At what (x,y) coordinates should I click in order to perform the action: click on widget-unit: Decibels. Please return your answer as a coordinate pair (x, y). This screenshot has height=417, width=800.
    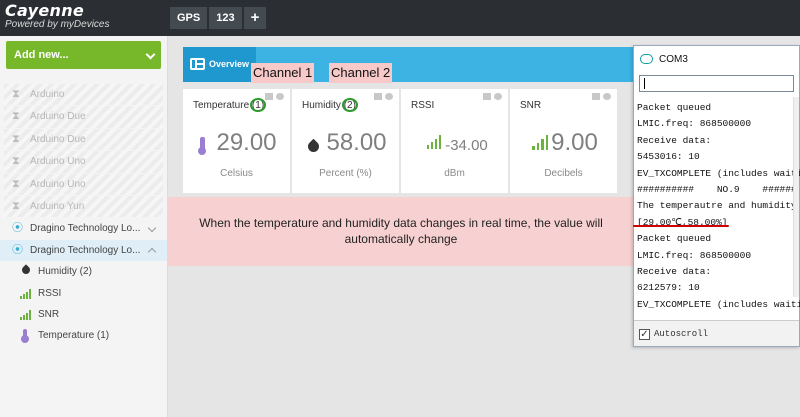
    Looking at the image, I should click on (563, 173).